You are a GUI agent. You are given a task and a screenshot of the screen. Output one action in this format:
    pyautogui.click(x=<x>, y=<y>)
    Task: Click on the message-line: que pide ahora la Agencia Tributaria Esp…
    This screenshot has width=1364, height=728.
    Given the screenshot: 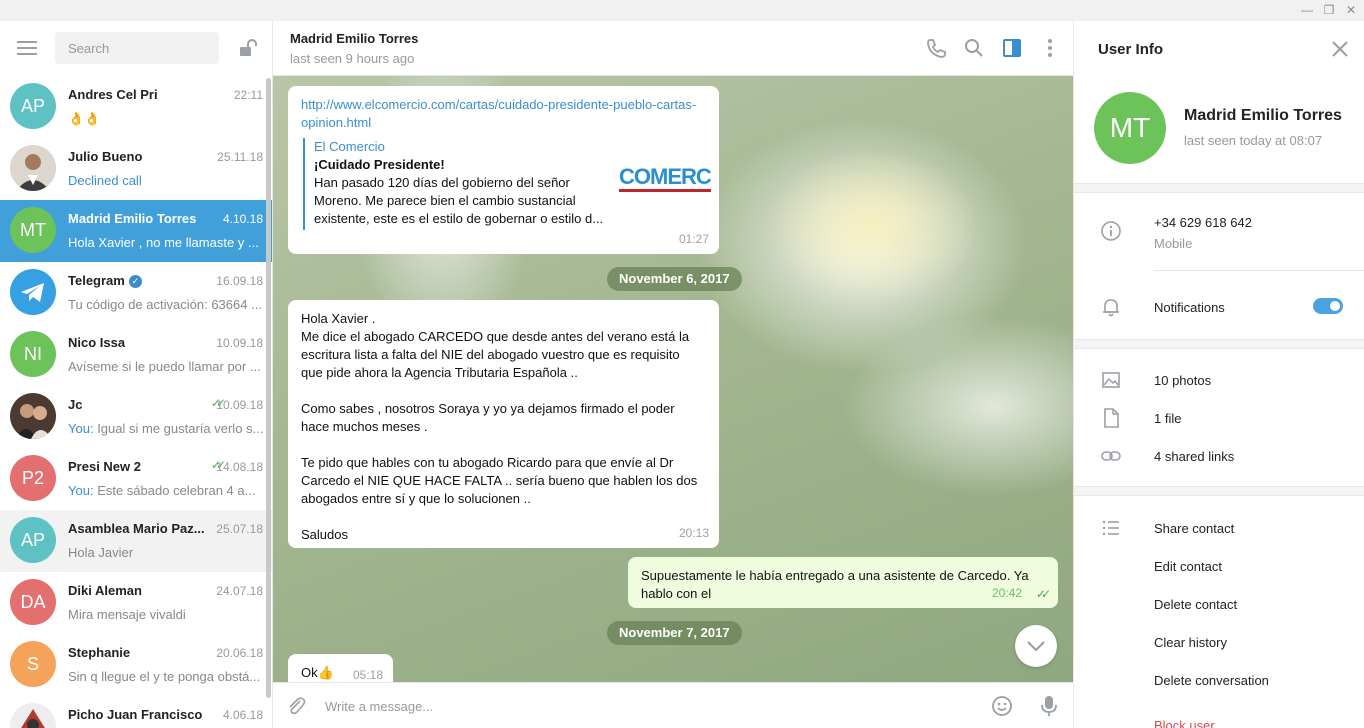 What is the action you would take?
    pyautogui.click(x=439, y=372)
    